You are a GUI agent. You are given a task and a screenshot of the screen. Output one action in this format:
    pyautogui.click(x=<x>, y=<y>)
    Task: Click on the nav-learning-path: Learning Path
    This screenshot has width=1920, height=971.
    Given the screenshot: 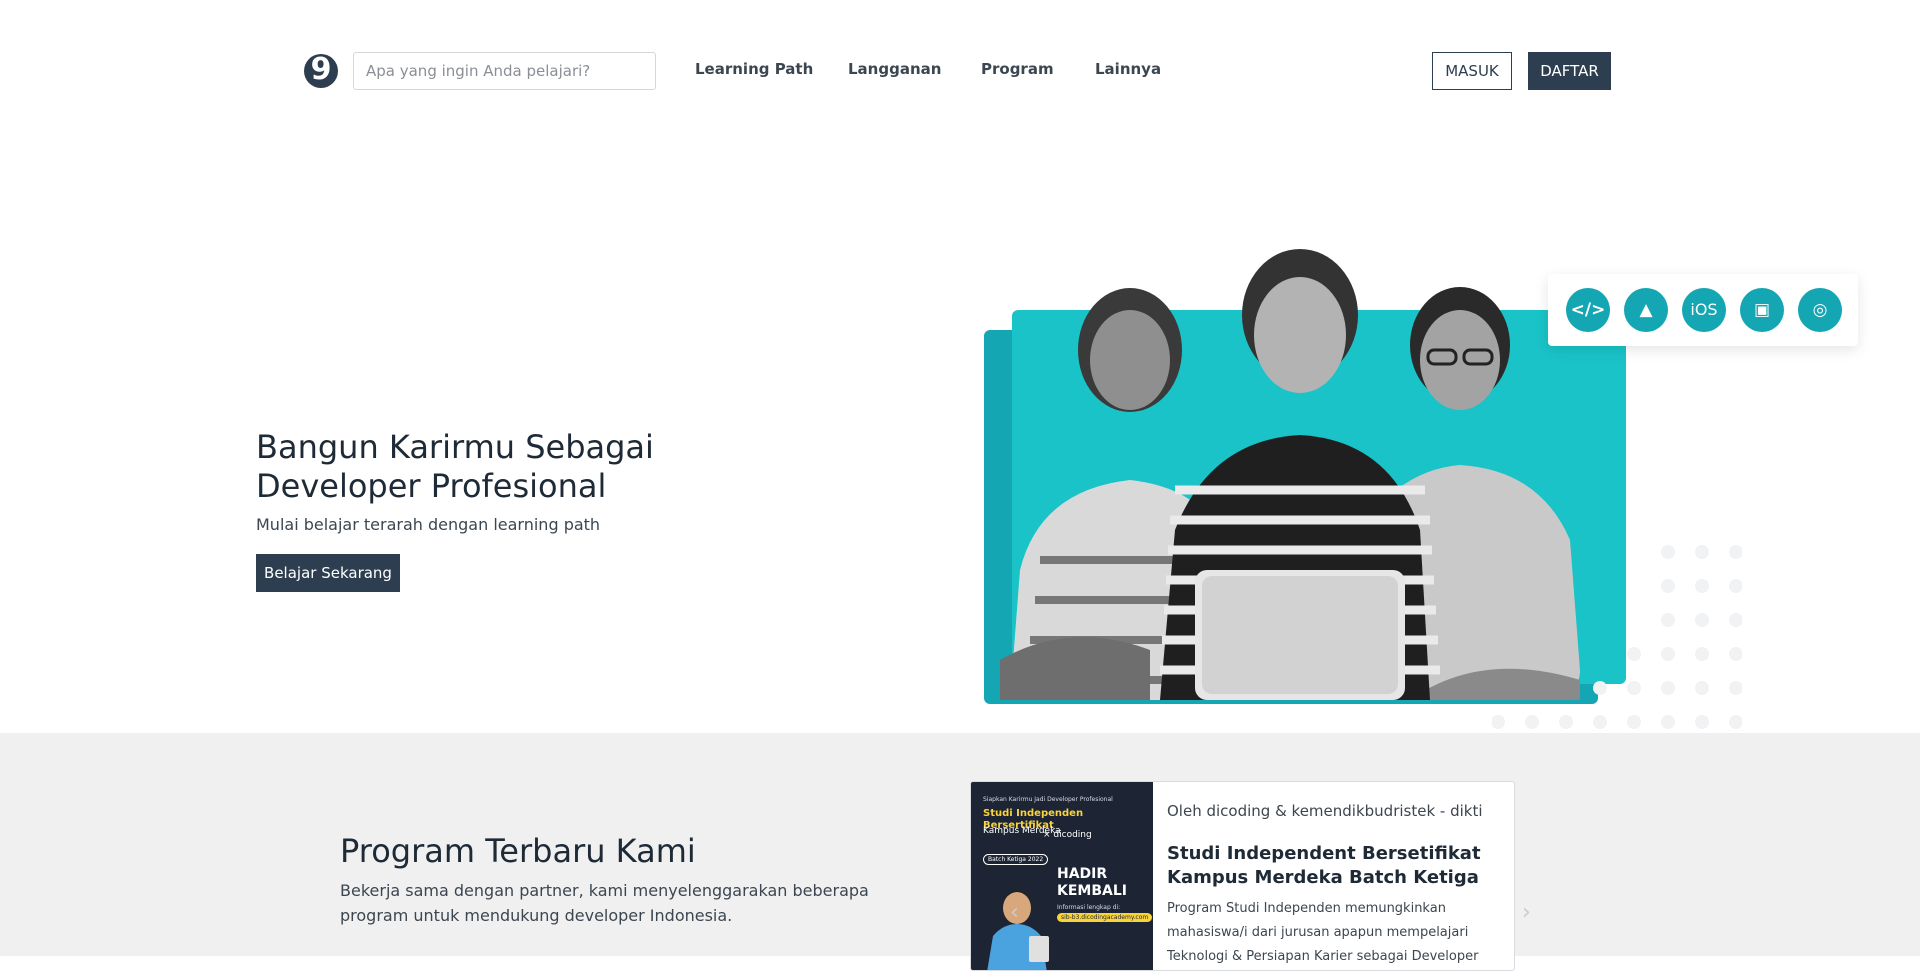 What is the action you would take?
    pyautogui.click(x=754, y=69)
    